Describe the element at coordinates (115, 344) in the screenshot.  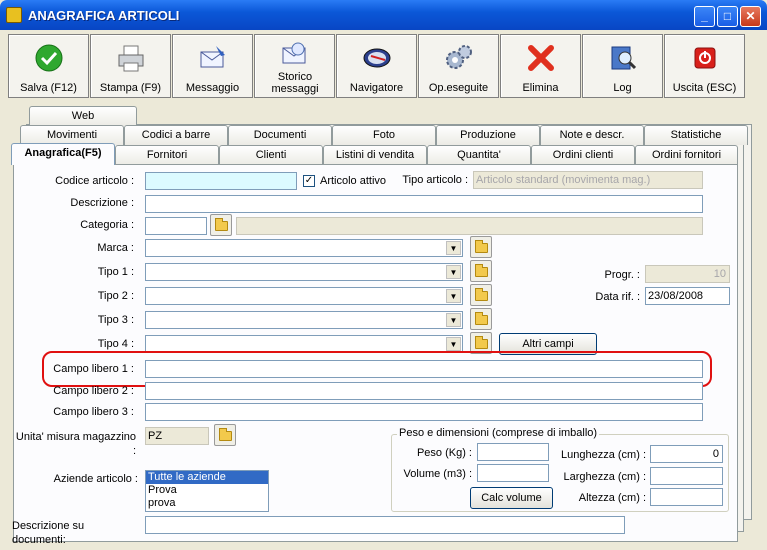
I see `tipo4-label: Tipo 4 :` at that location.